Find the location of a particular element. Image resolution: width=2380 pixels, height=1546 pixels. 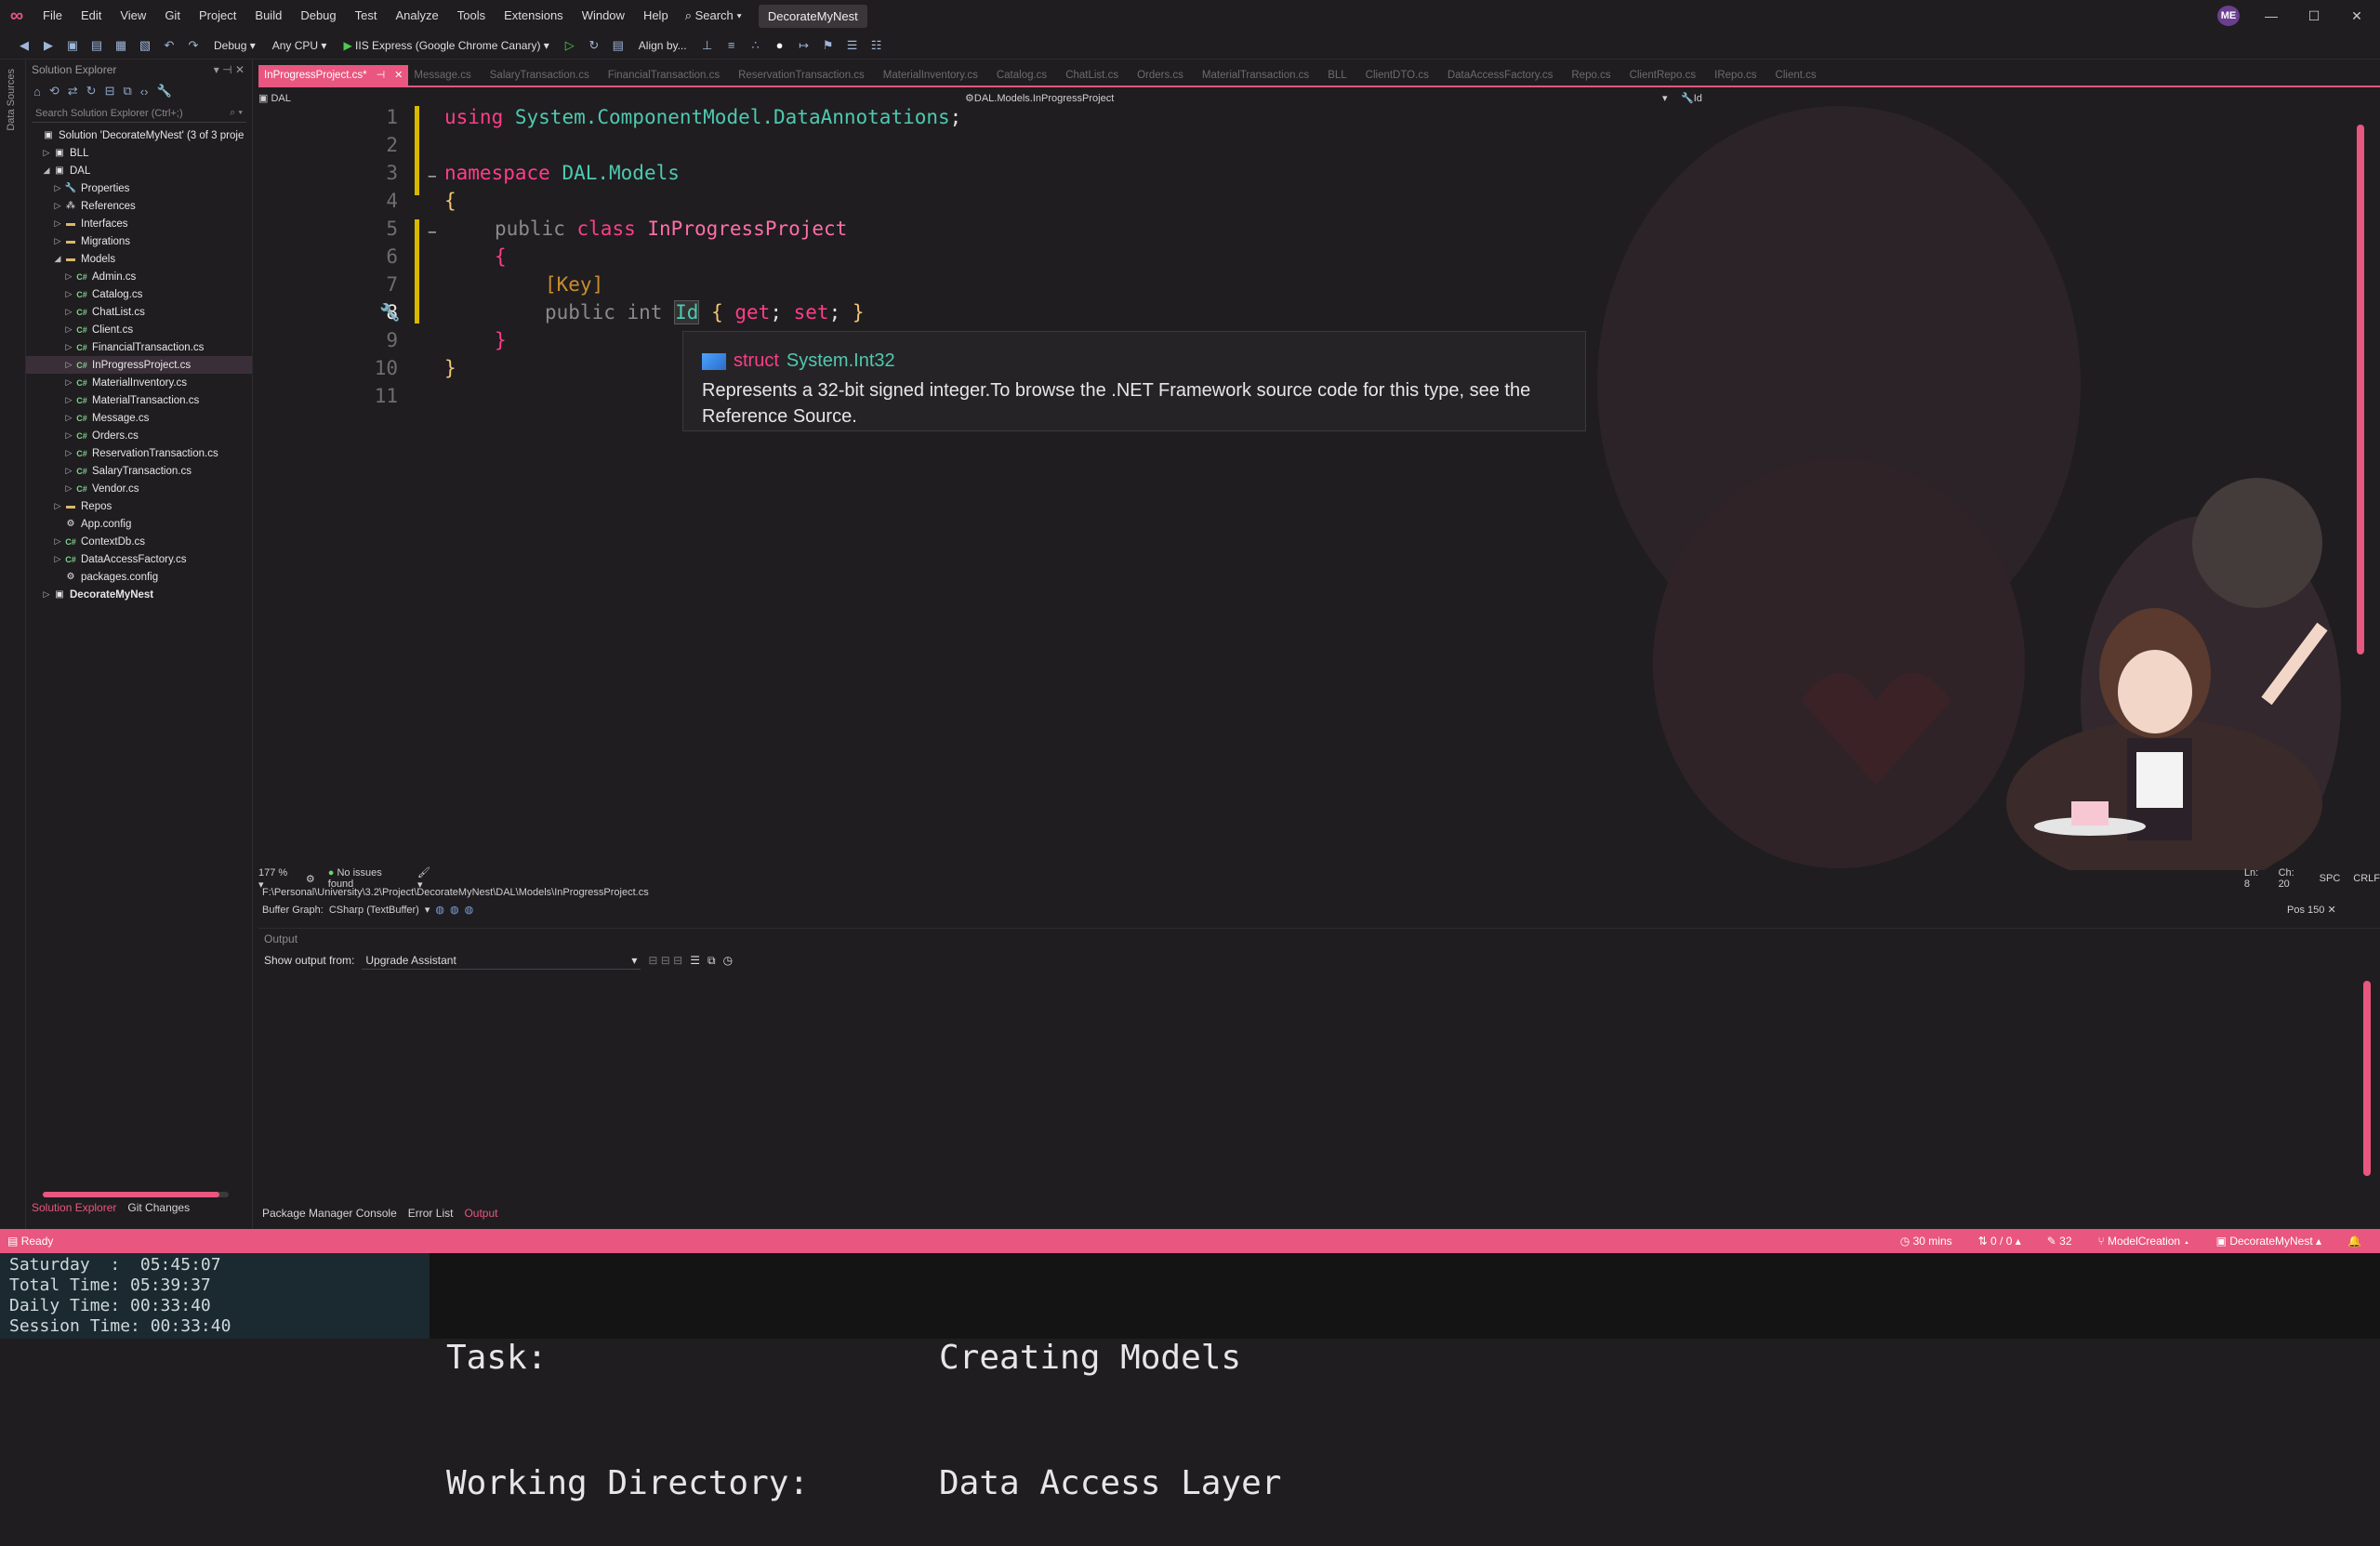

tree-node: ▷ C# Orders.cs is located at coordinates (139, 435).